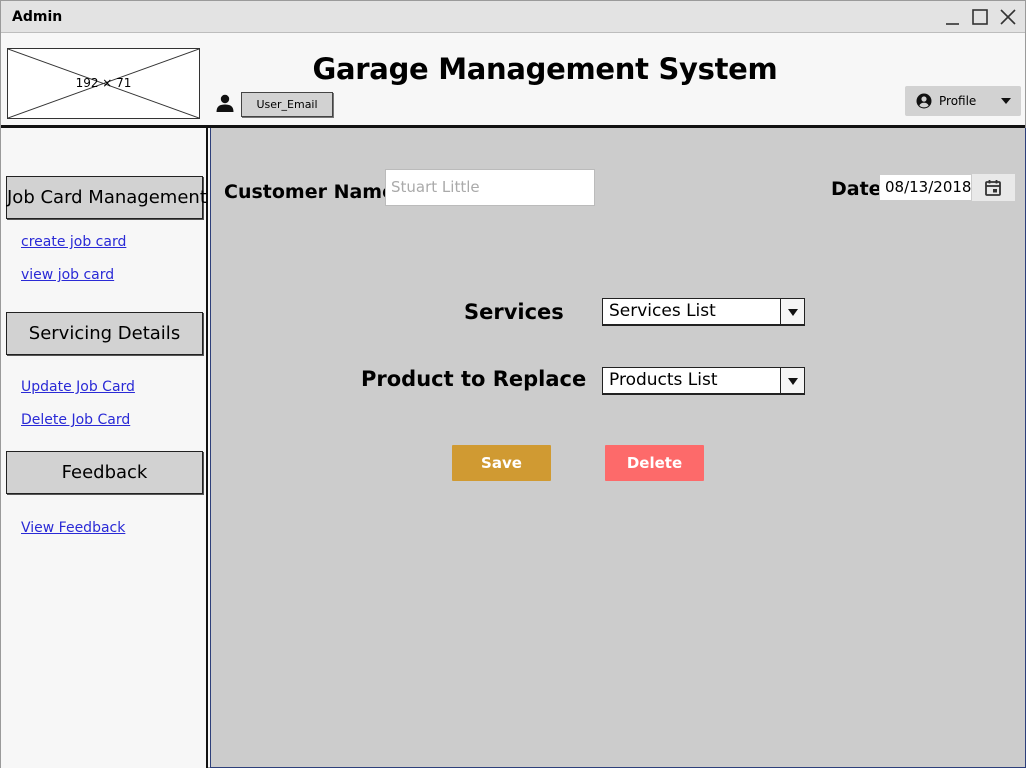 Image resolution: width=1026 pixels, height=768 pixels. Describe the element at coordinates (856, 189) in the screenshot. I see `date-label: Date` at that location.